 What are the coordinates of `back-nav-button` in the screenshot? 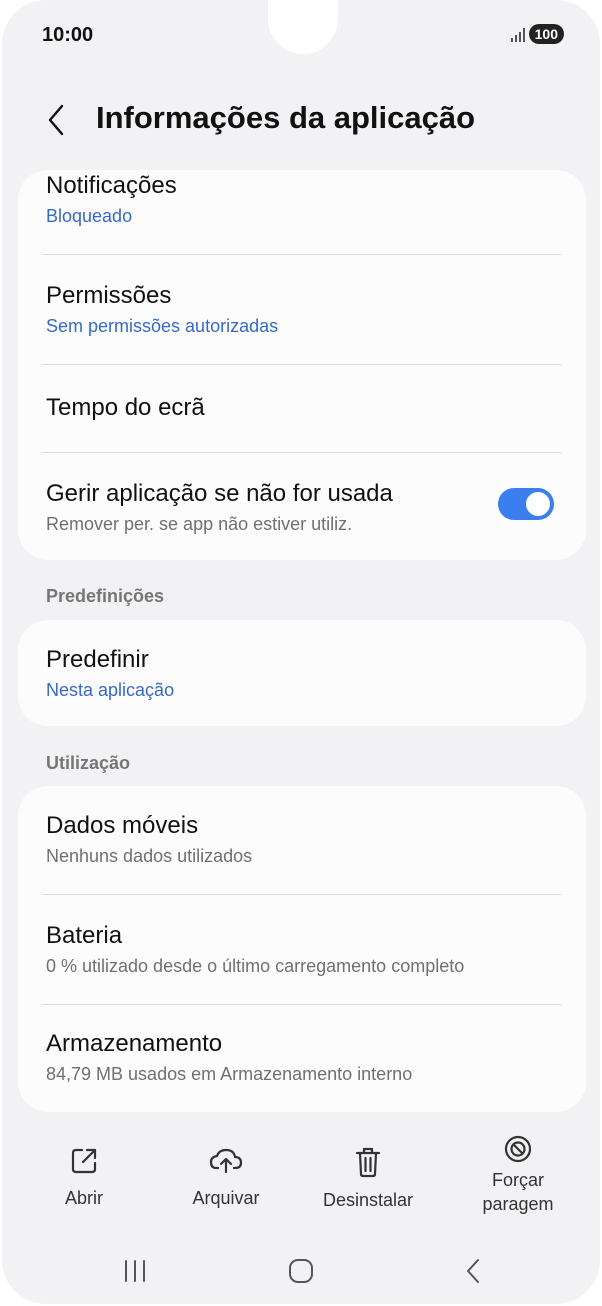 It's located at (473, 1273).